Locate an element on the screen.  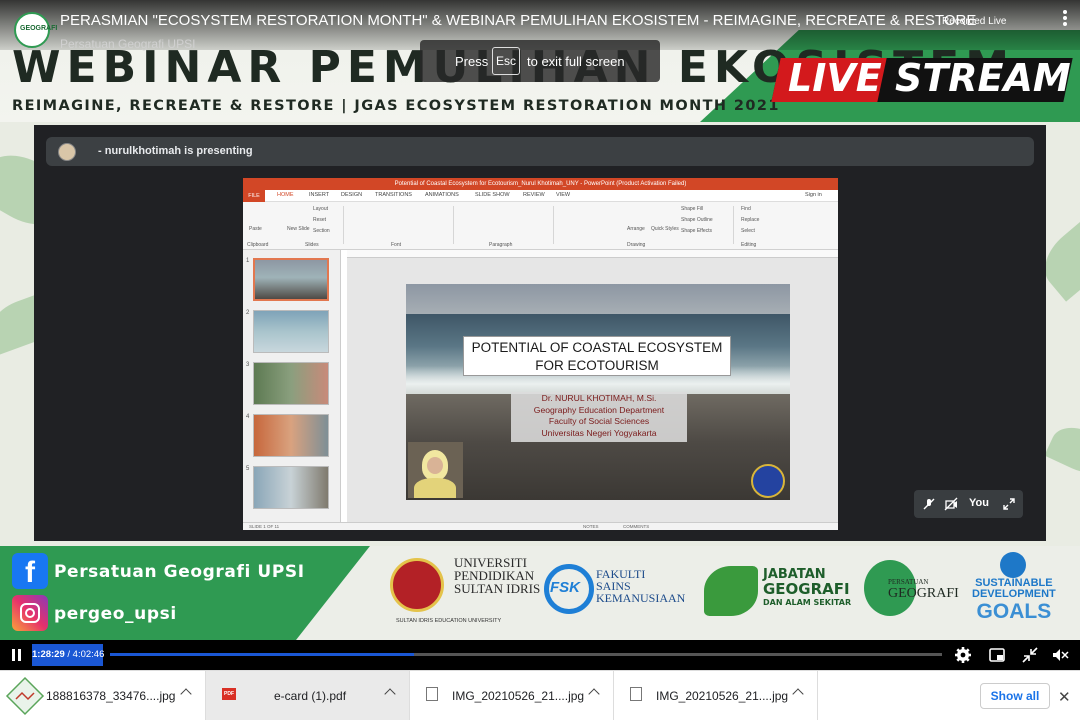
pp-tab-review: REVIEW is located at coordinates (534, 195).